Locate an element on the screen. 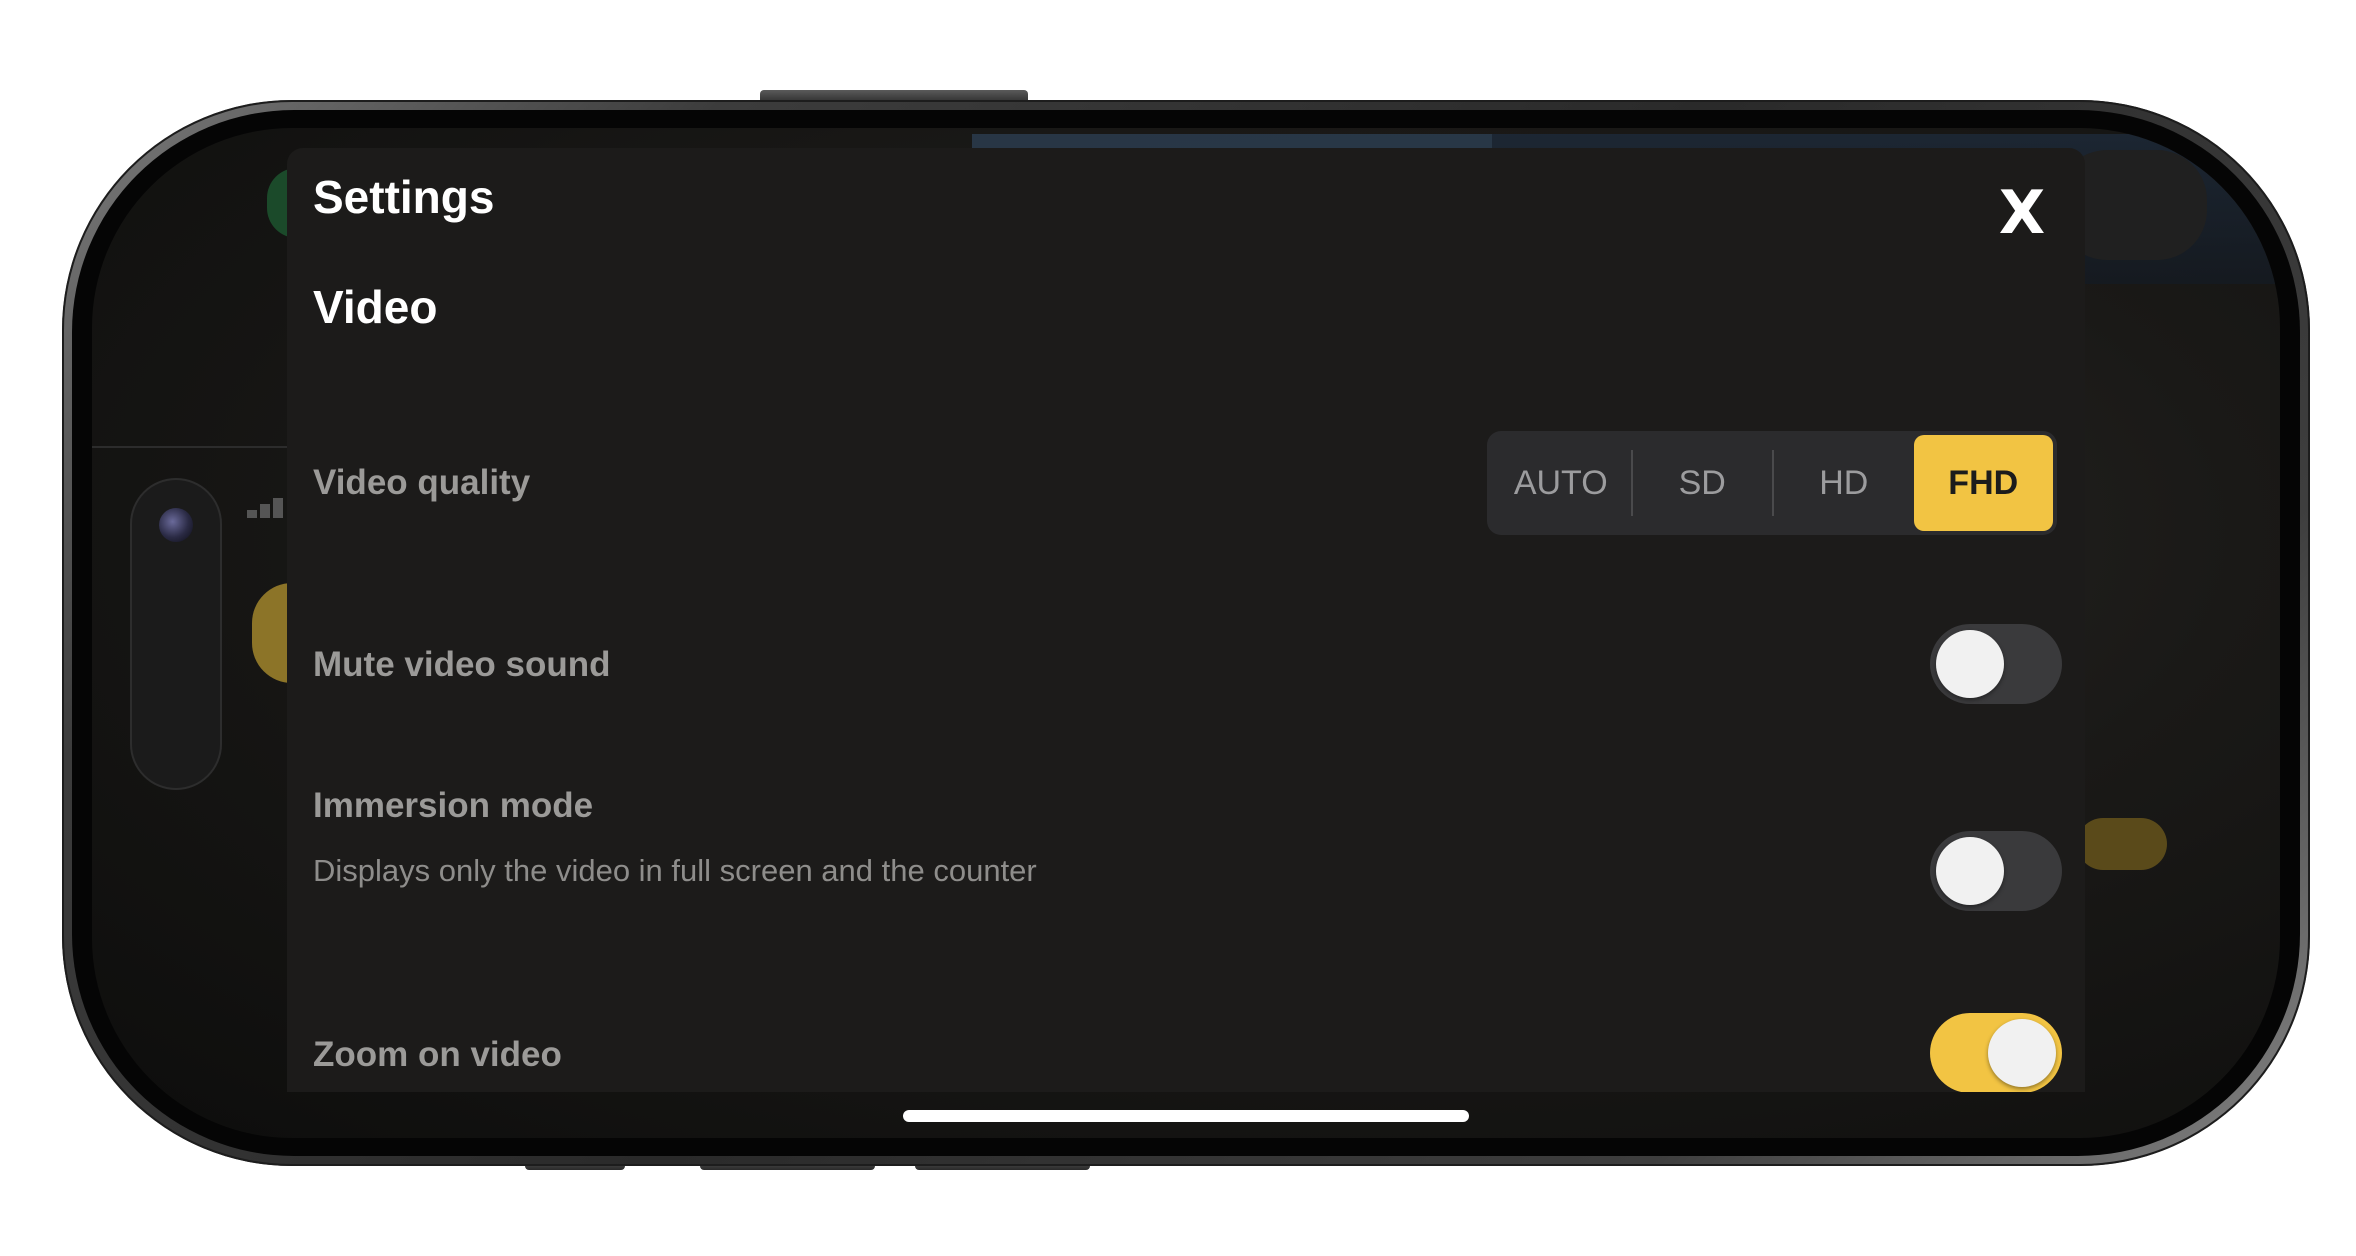 This screenshot has width=2356, height=1256. video-quality-segmented-control: AUTO SD HD FHD is located at coordinates (1772, 483).